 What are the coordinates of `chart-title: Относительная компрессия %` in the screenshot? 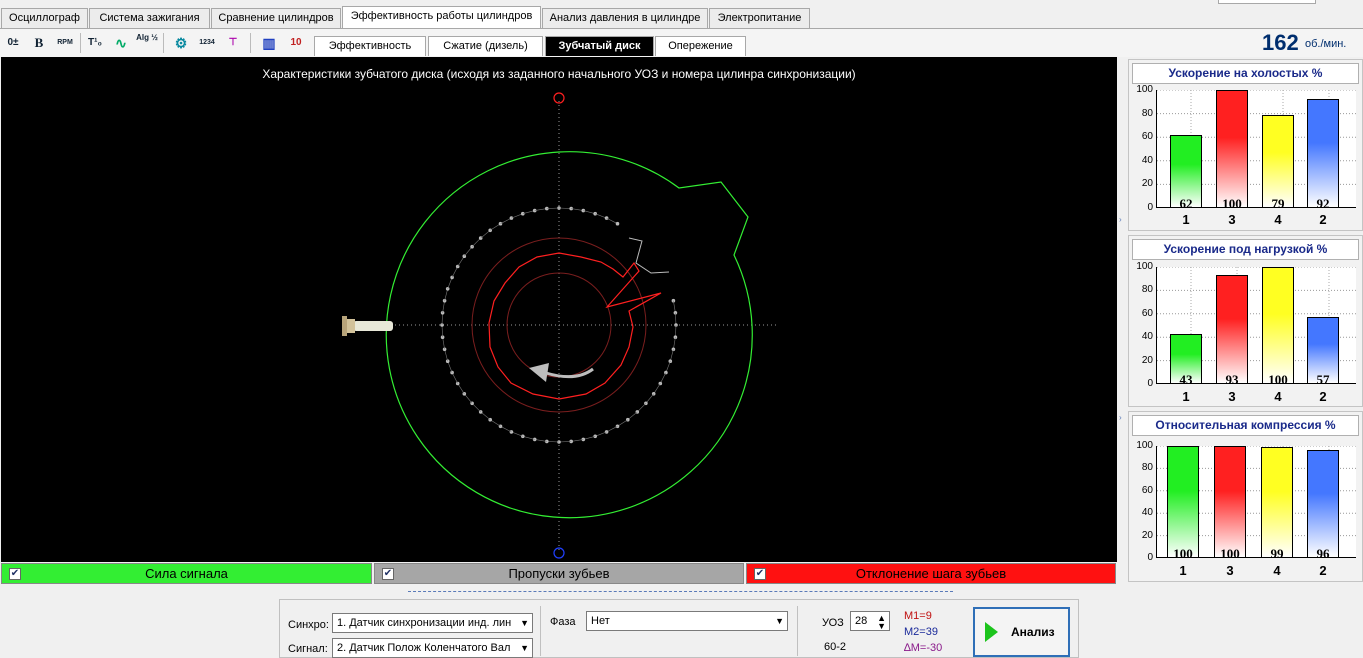 It's located at (1245, 425).